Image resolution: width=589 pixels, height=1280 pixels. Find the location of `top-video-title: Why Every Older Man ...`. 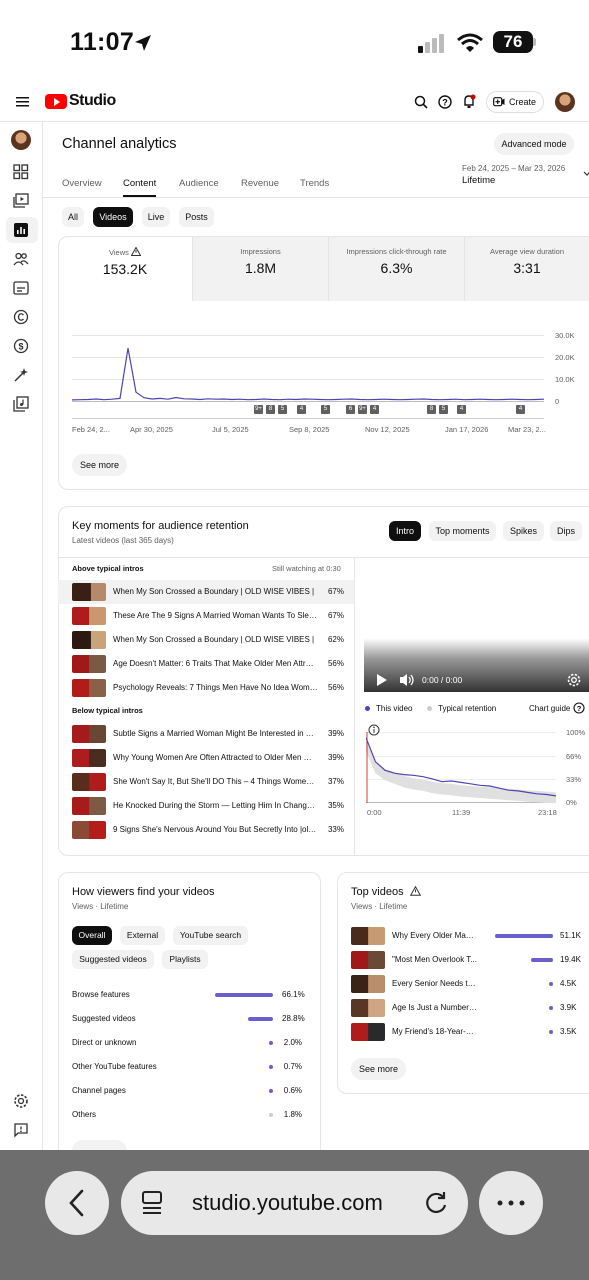

top-video-title: Why Every Older Man ... is located at coordinates (434, 935).